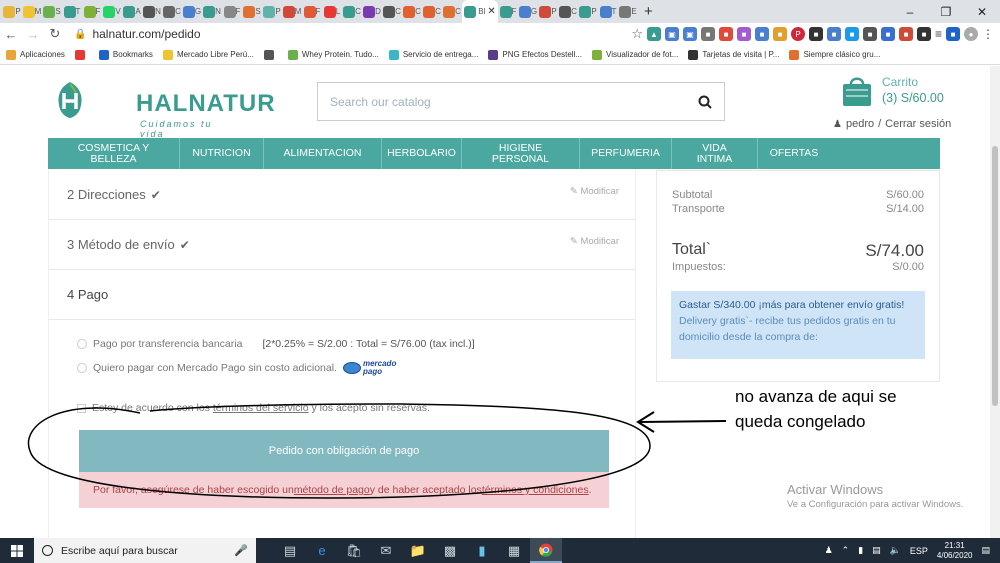 This screenshot has height=563, width=1000. I want to click on edge-icon: e, so click(322, 550).